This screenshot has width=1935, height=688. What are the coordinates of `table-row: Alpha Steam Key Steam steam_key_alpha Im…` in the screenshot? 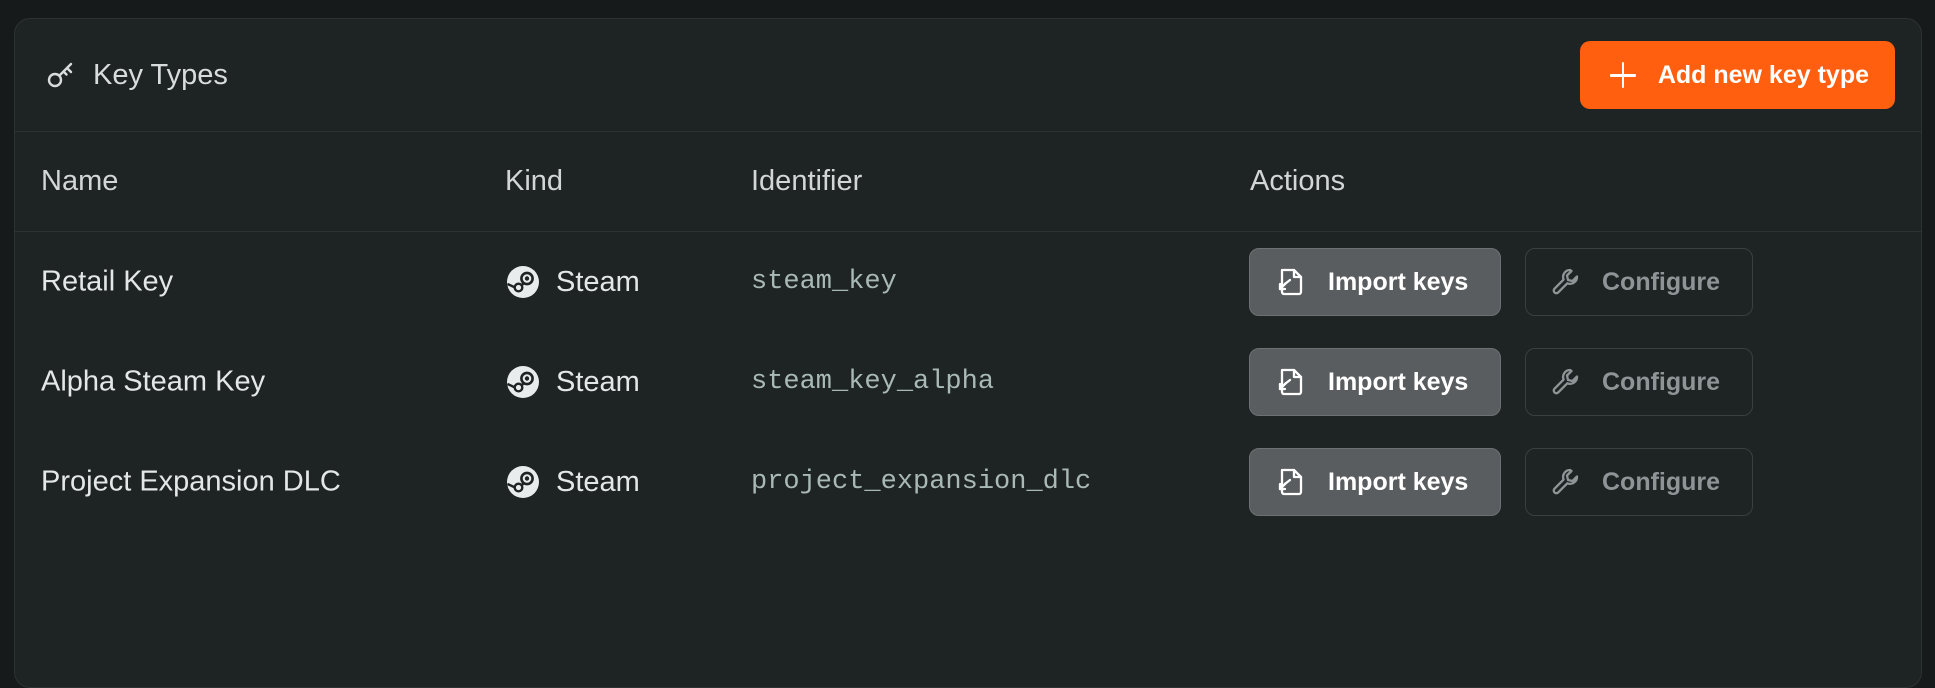 It's located at (968, 382).